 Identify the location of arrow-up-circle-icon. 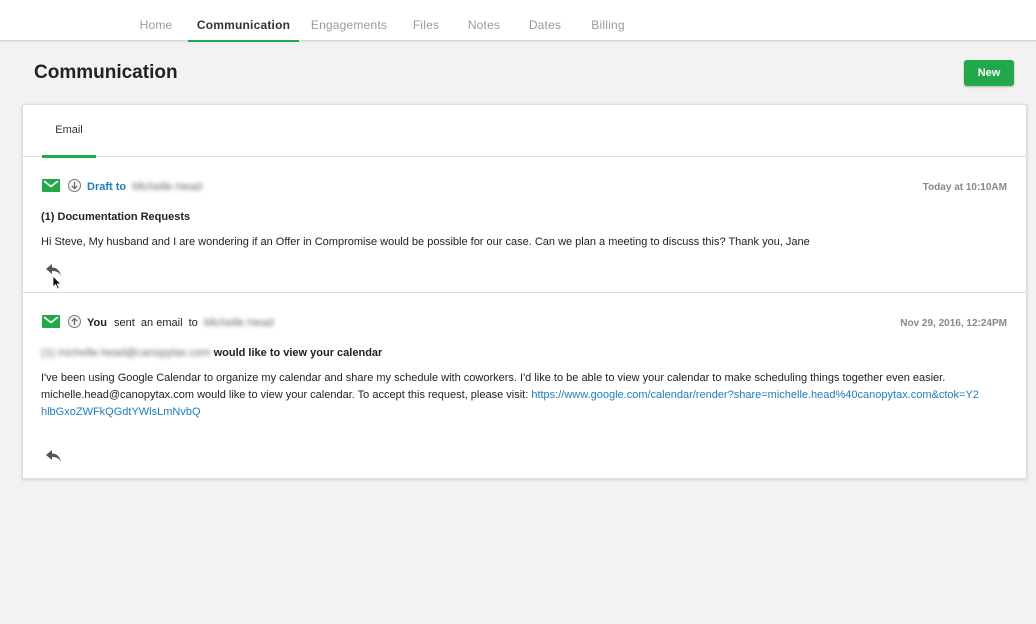
(74, 321).